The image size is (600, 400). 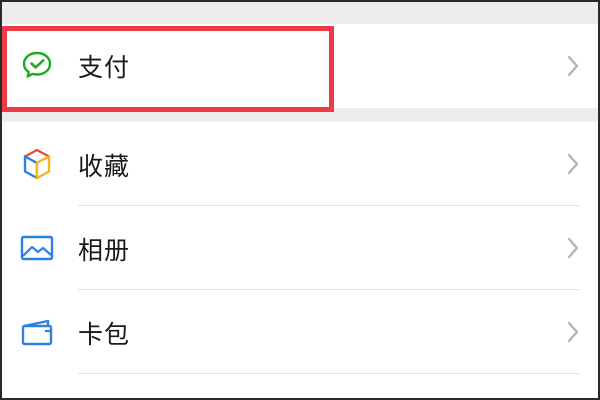 I want to click on menu-item-card-wallet-label: 卡包, so click(x=104, y=334).